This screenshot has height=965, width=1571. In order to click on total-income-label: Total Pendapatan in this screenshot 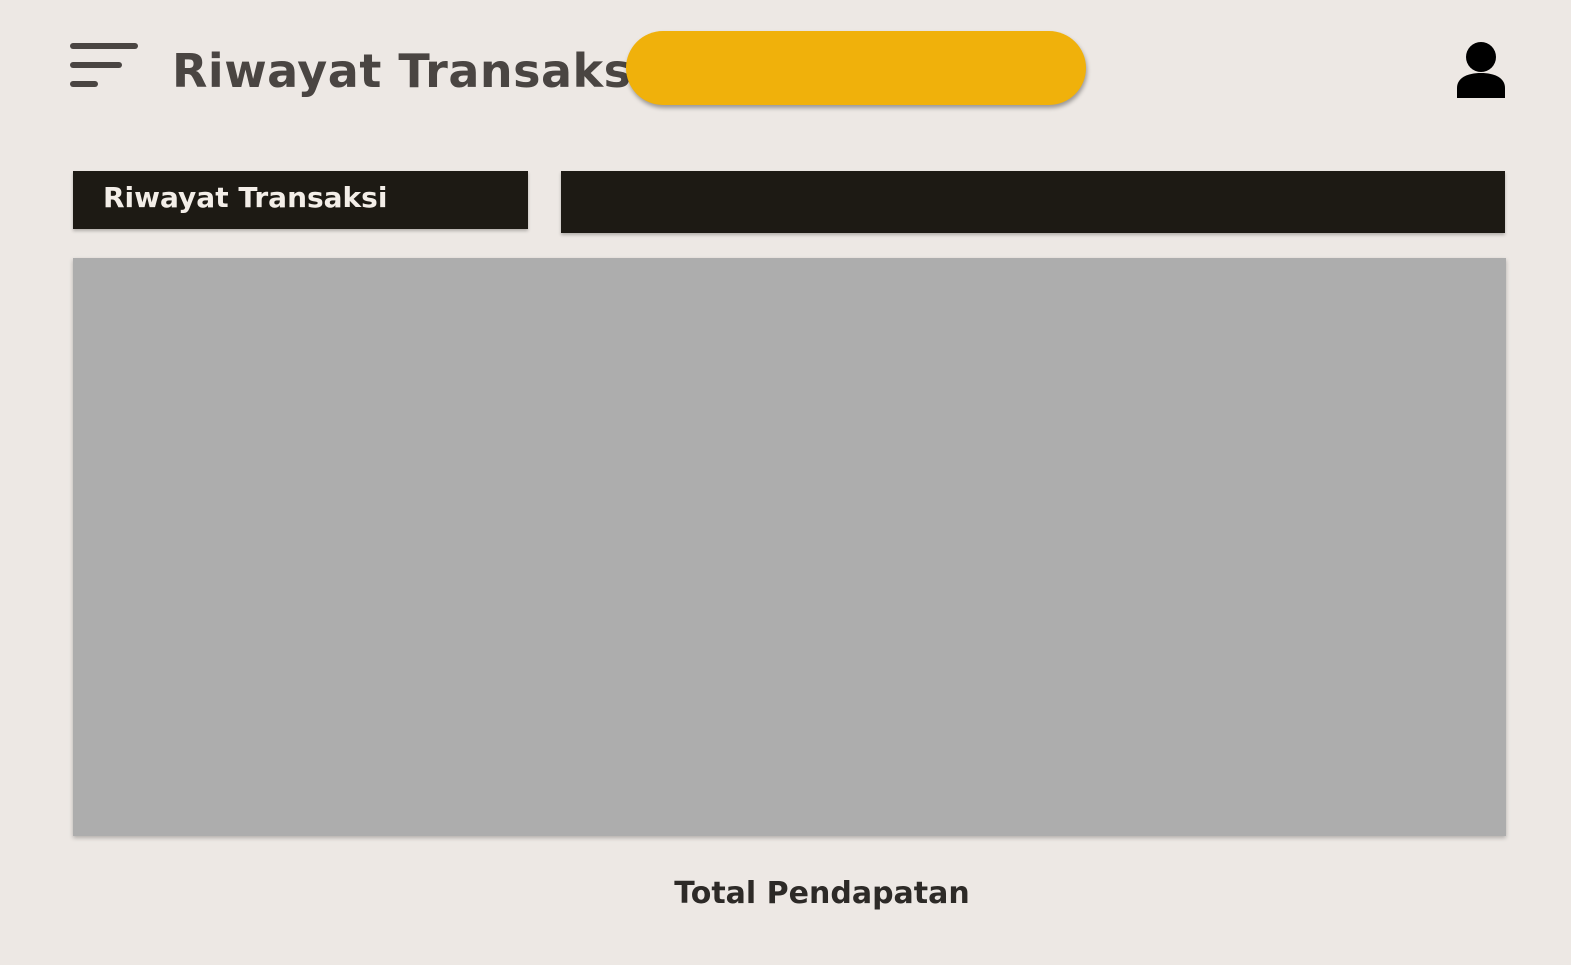, I will do `click(822, 893)`.